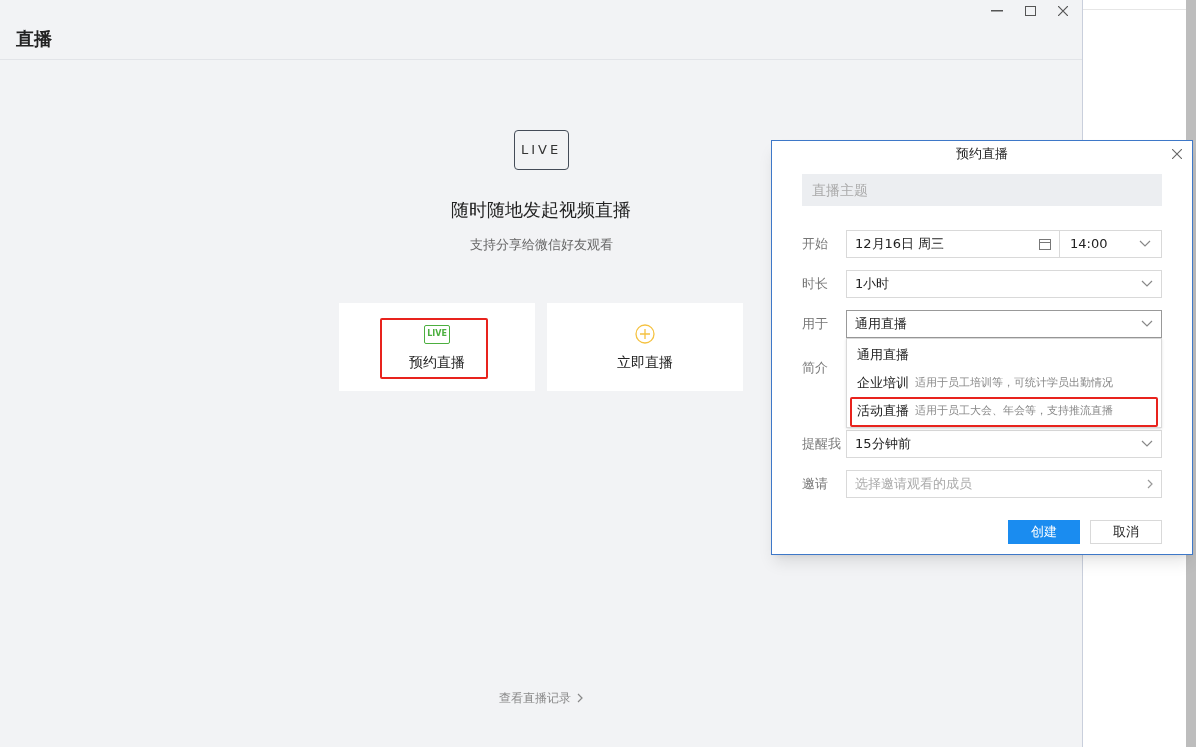  I want to click on maximize-icon, so click(1030, 11).